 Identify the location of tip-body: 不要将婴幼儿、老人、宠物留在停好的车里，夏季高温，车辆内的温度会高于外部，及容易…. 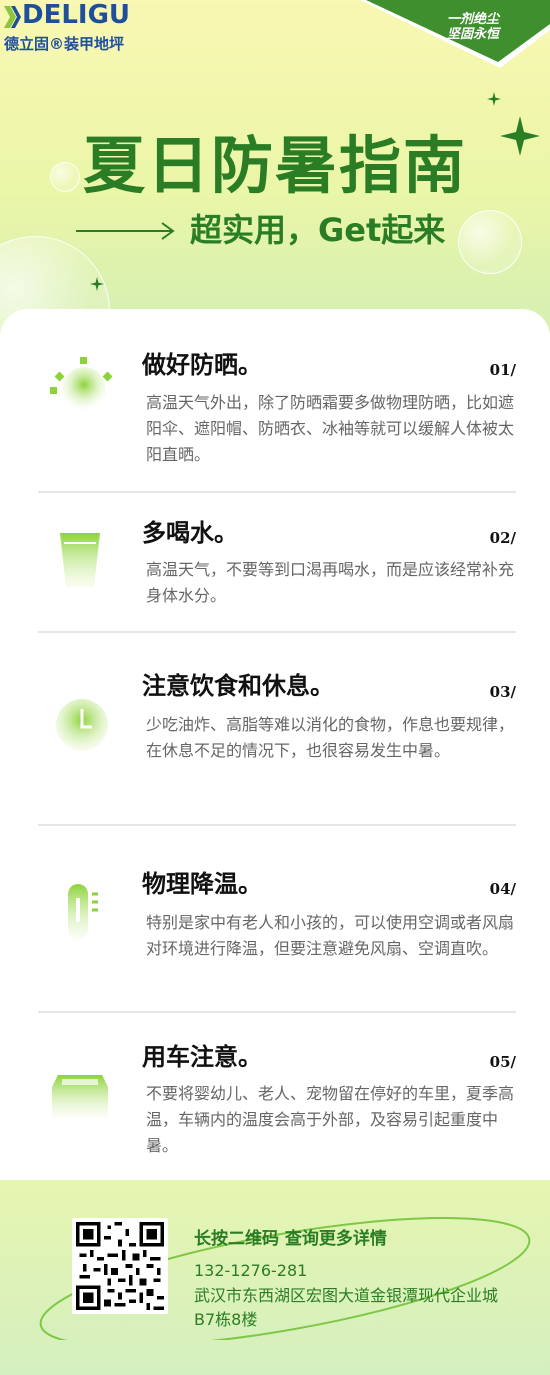
(330, 1119).